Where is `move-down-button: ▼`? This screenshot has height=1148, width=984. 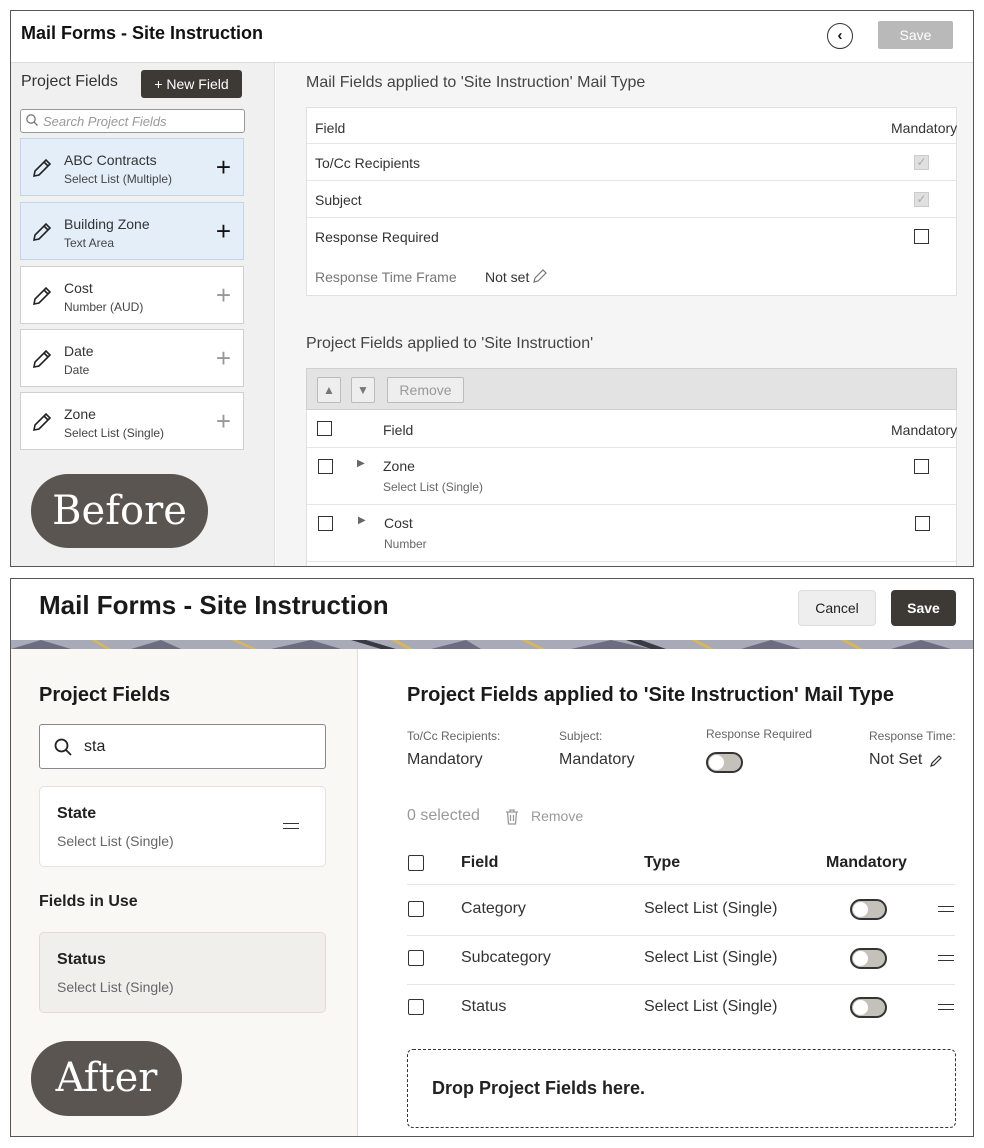 move-down-button: ▼ is located at coordinates (363, 390).